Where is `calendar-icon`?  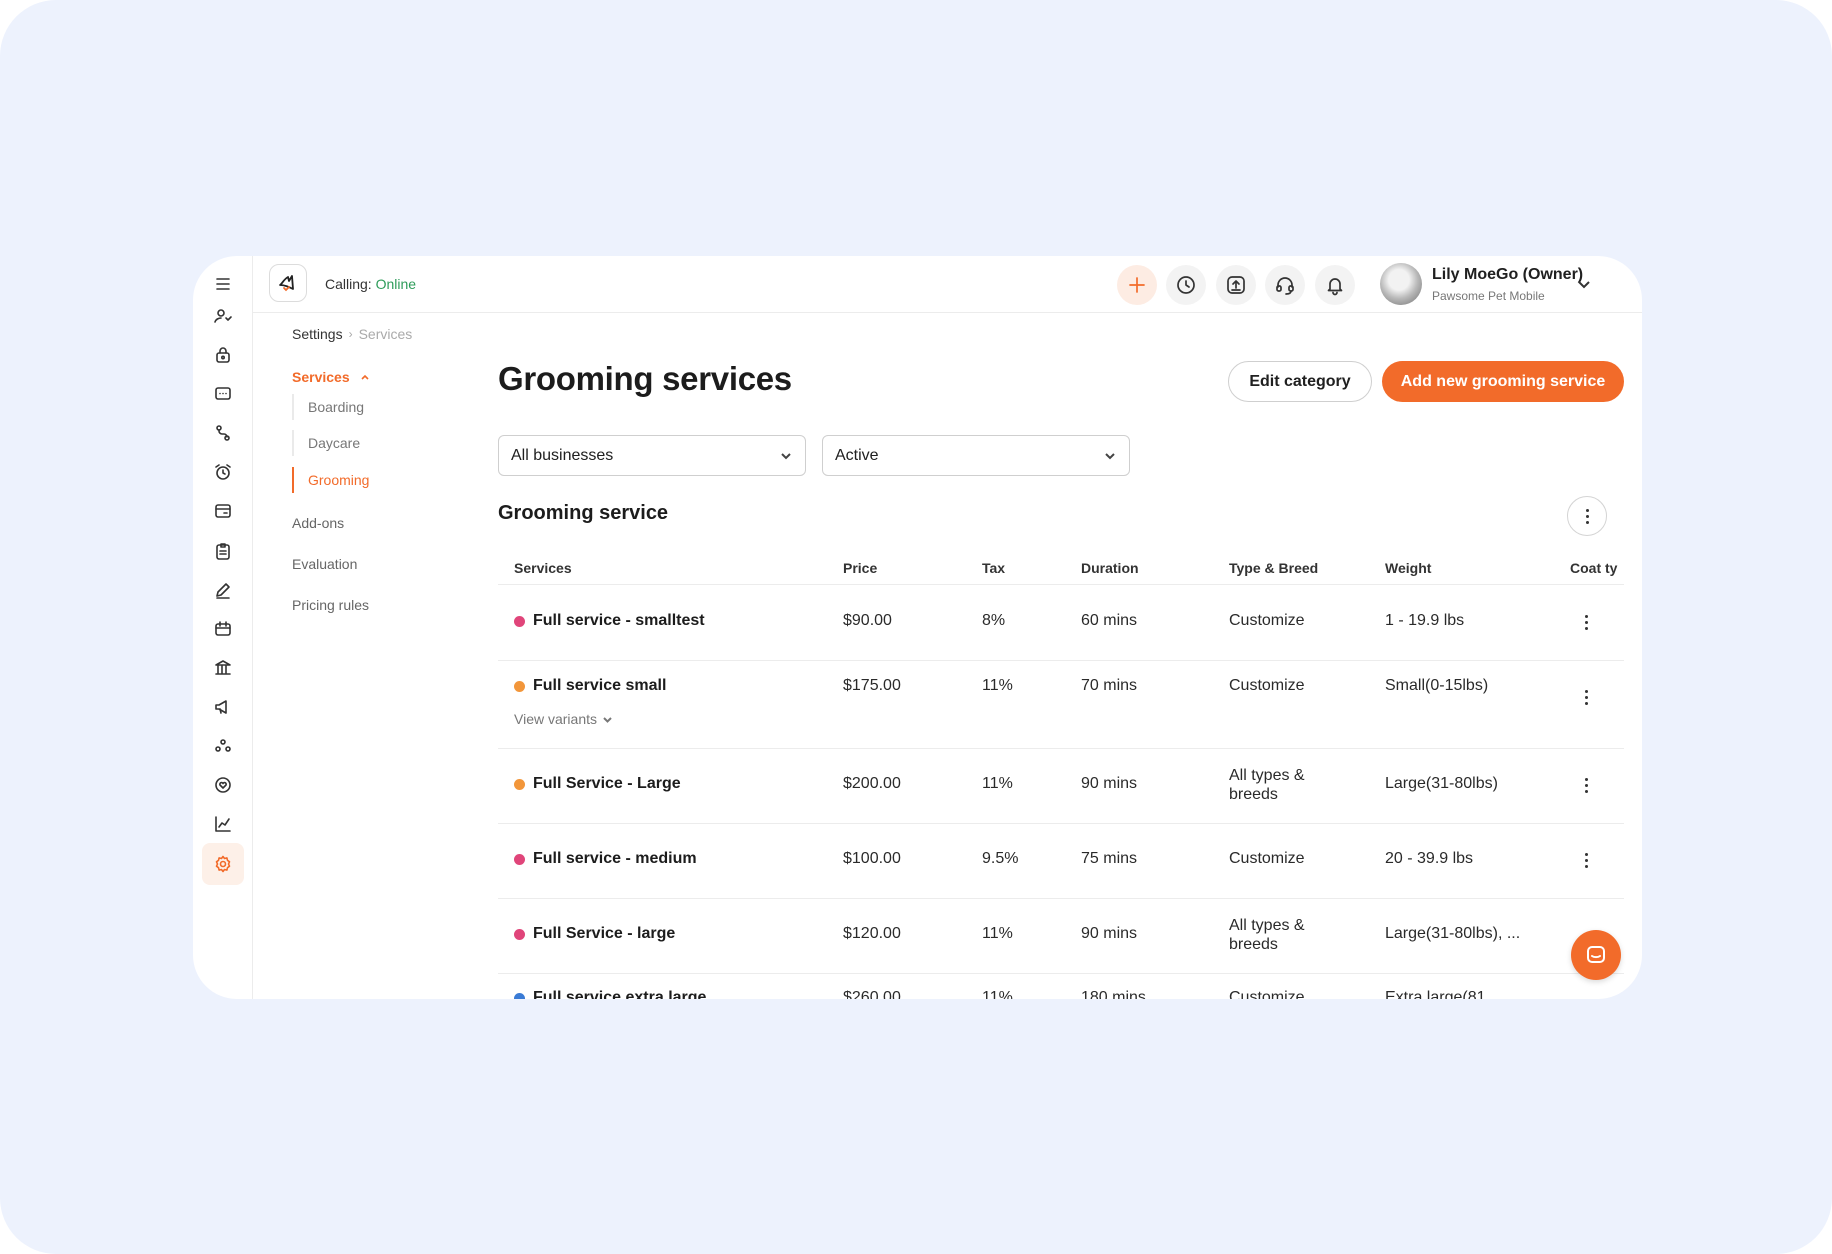
calendar-icon is located at coordinates (223, 629).